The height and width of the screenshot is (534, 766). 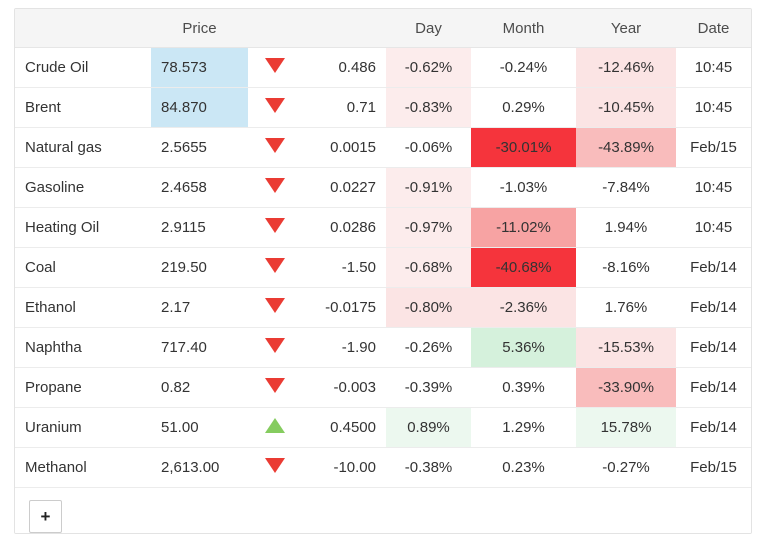 What do you see at coordinates (523, 147) in the screenshot?
I see `month-change-value: -30.01%` at bounding box center [523, 147].